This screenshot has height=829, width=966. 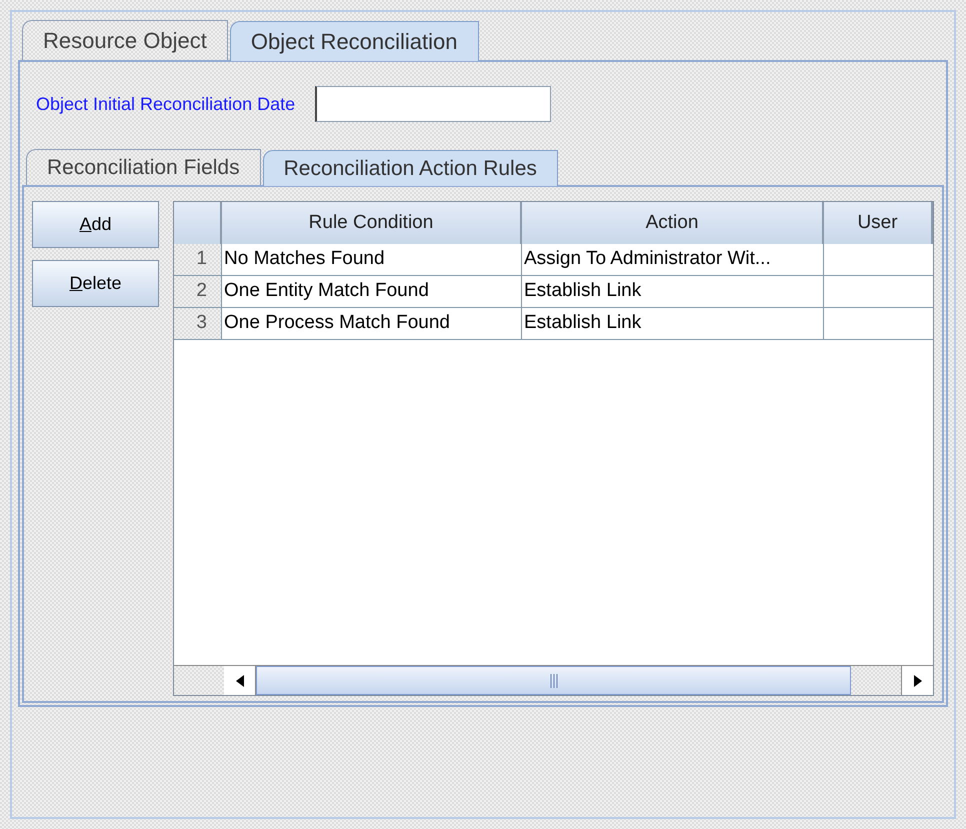 What do you see at coordinates (878, 223) in the screenshot?
I see `column-header: User` at bounding box center [878, 223].